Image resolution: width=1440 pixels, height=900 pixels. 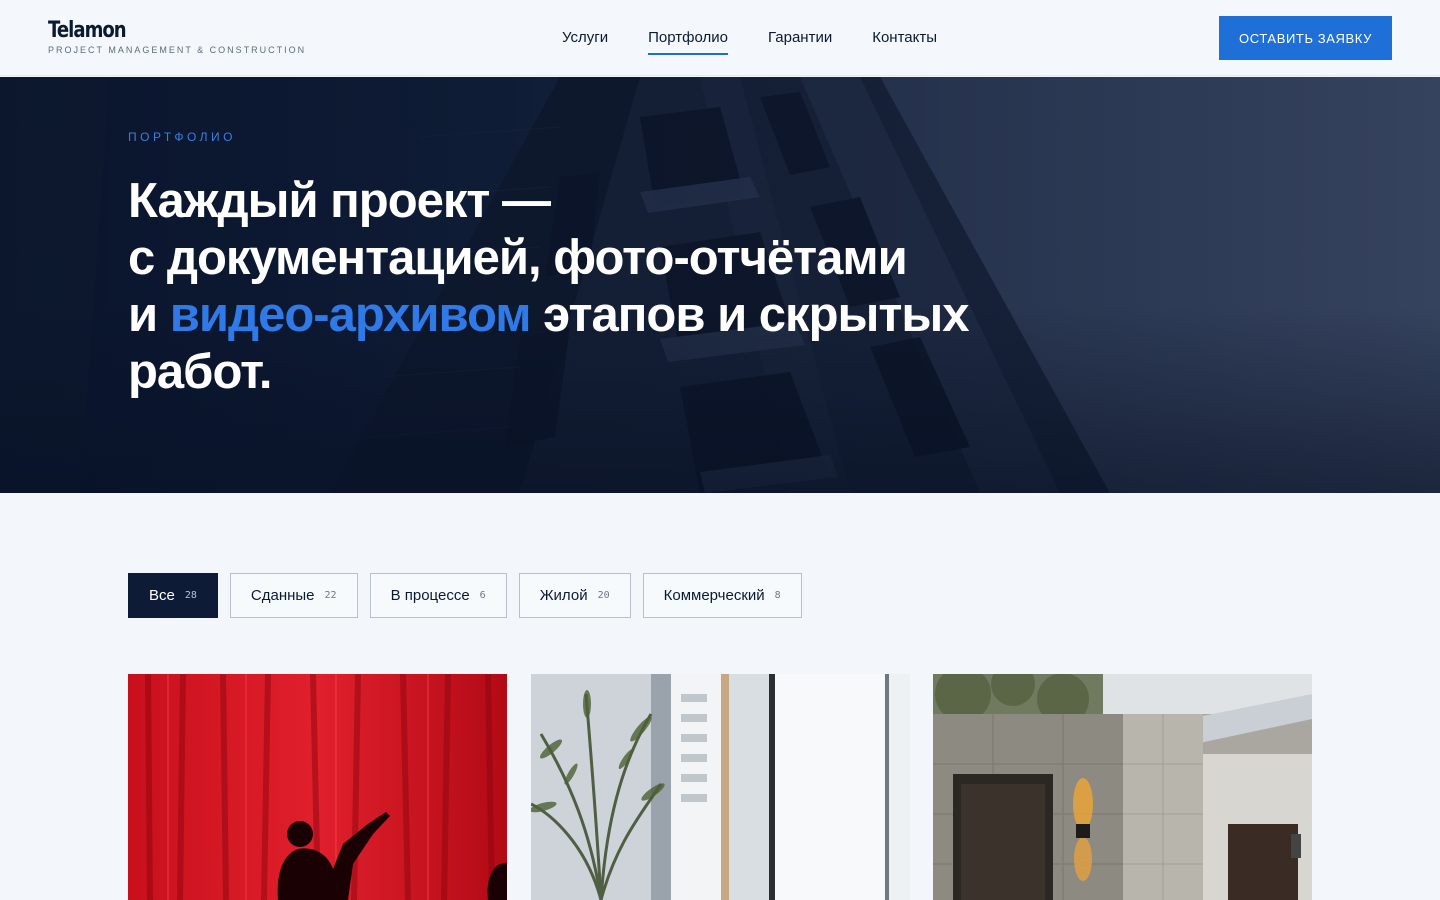 I want to click on filter-residential: Жилой 20, so click(x=574, y=595).